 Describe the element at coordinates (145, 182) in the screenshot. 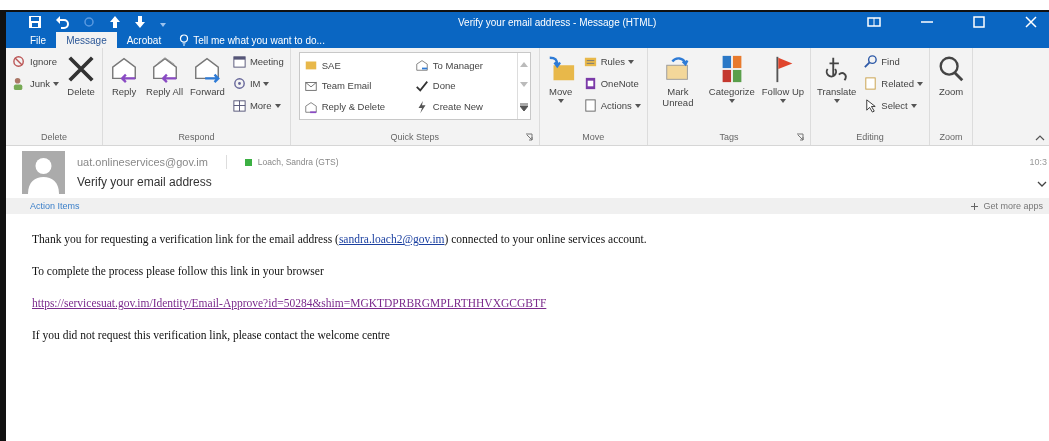

I see `message-subject: Verify your email address` at that location.